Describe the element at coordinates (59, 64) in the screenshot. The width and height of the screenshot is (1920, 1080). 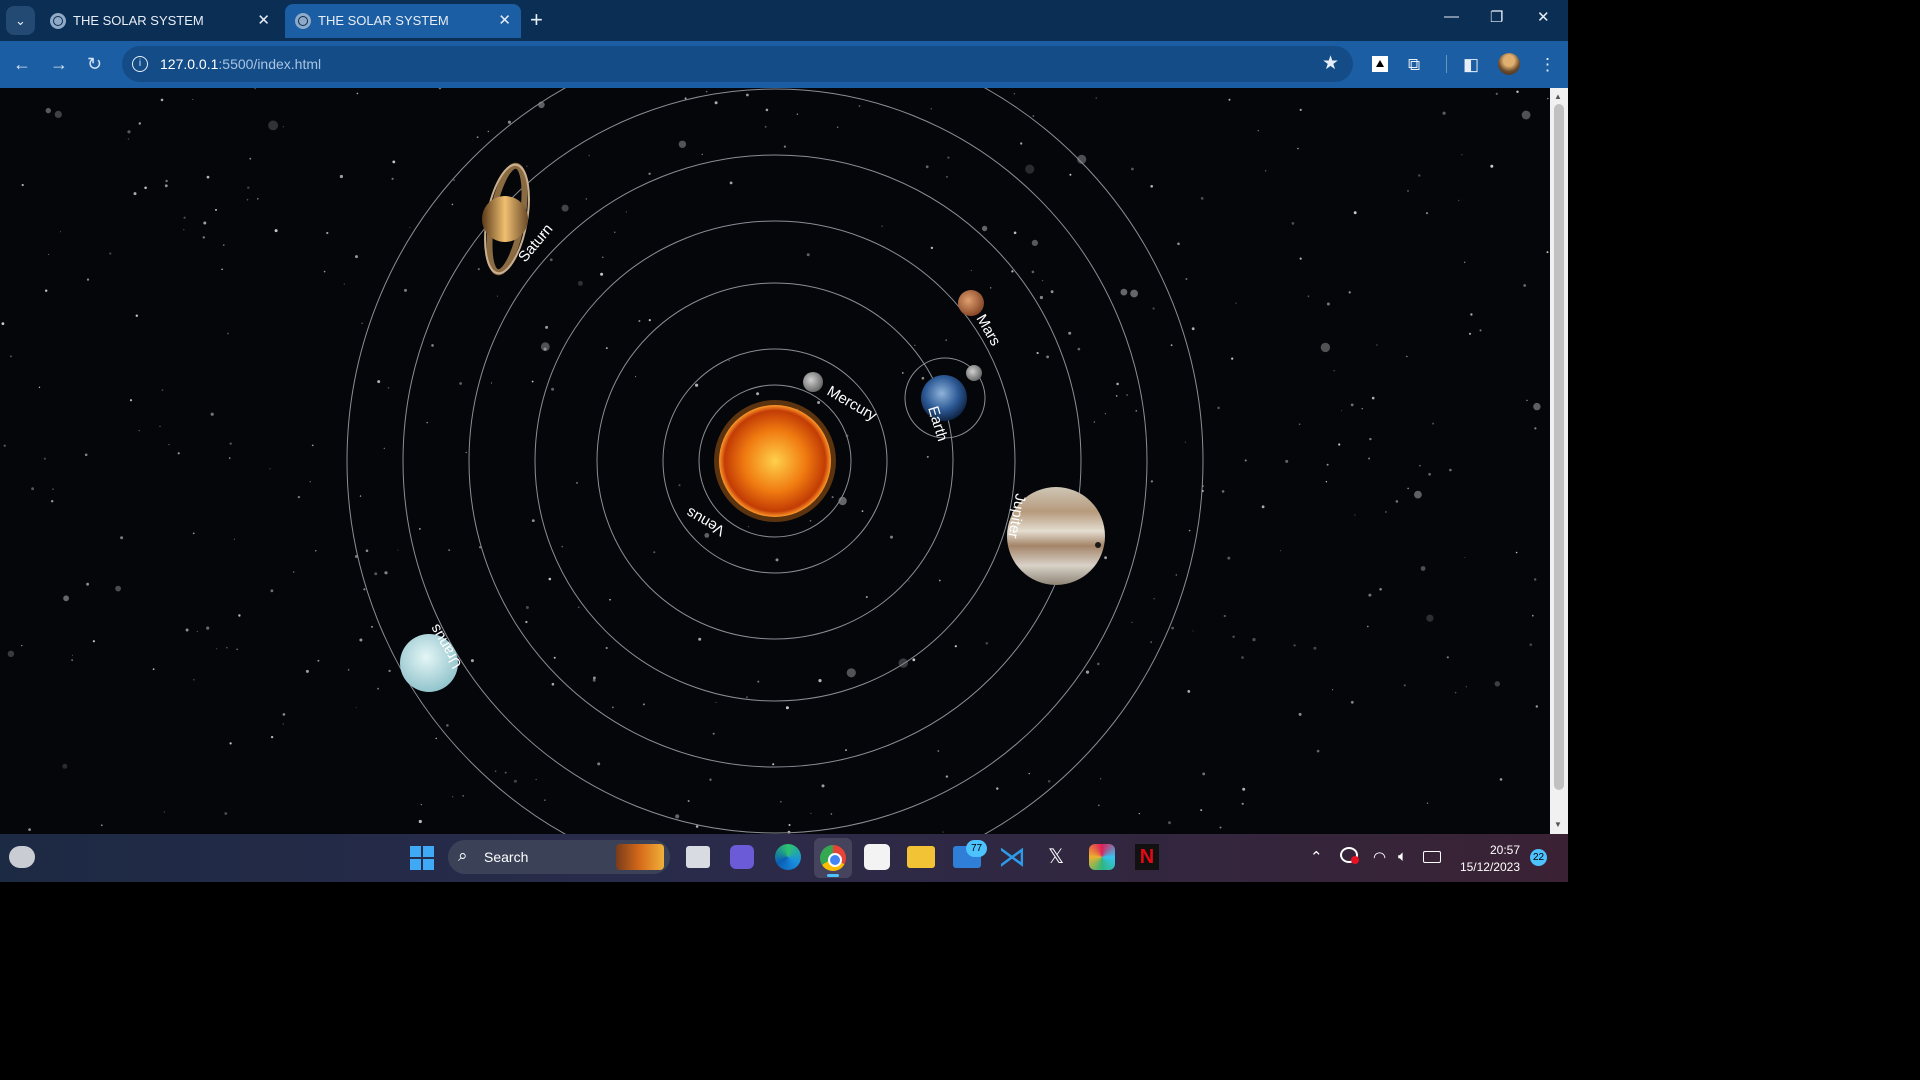
I see `forward-icon: →` at that location.